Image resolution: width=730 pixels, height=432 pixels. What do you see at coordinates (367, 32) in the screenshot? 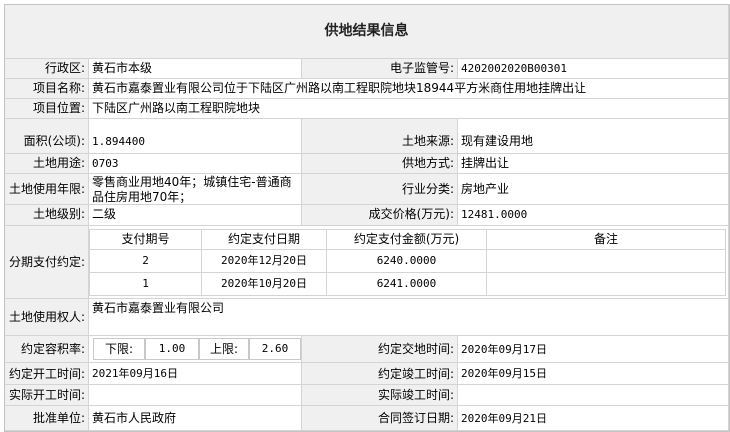
I see `form-title: 供地结果信息` at bounding box center [367, 32].